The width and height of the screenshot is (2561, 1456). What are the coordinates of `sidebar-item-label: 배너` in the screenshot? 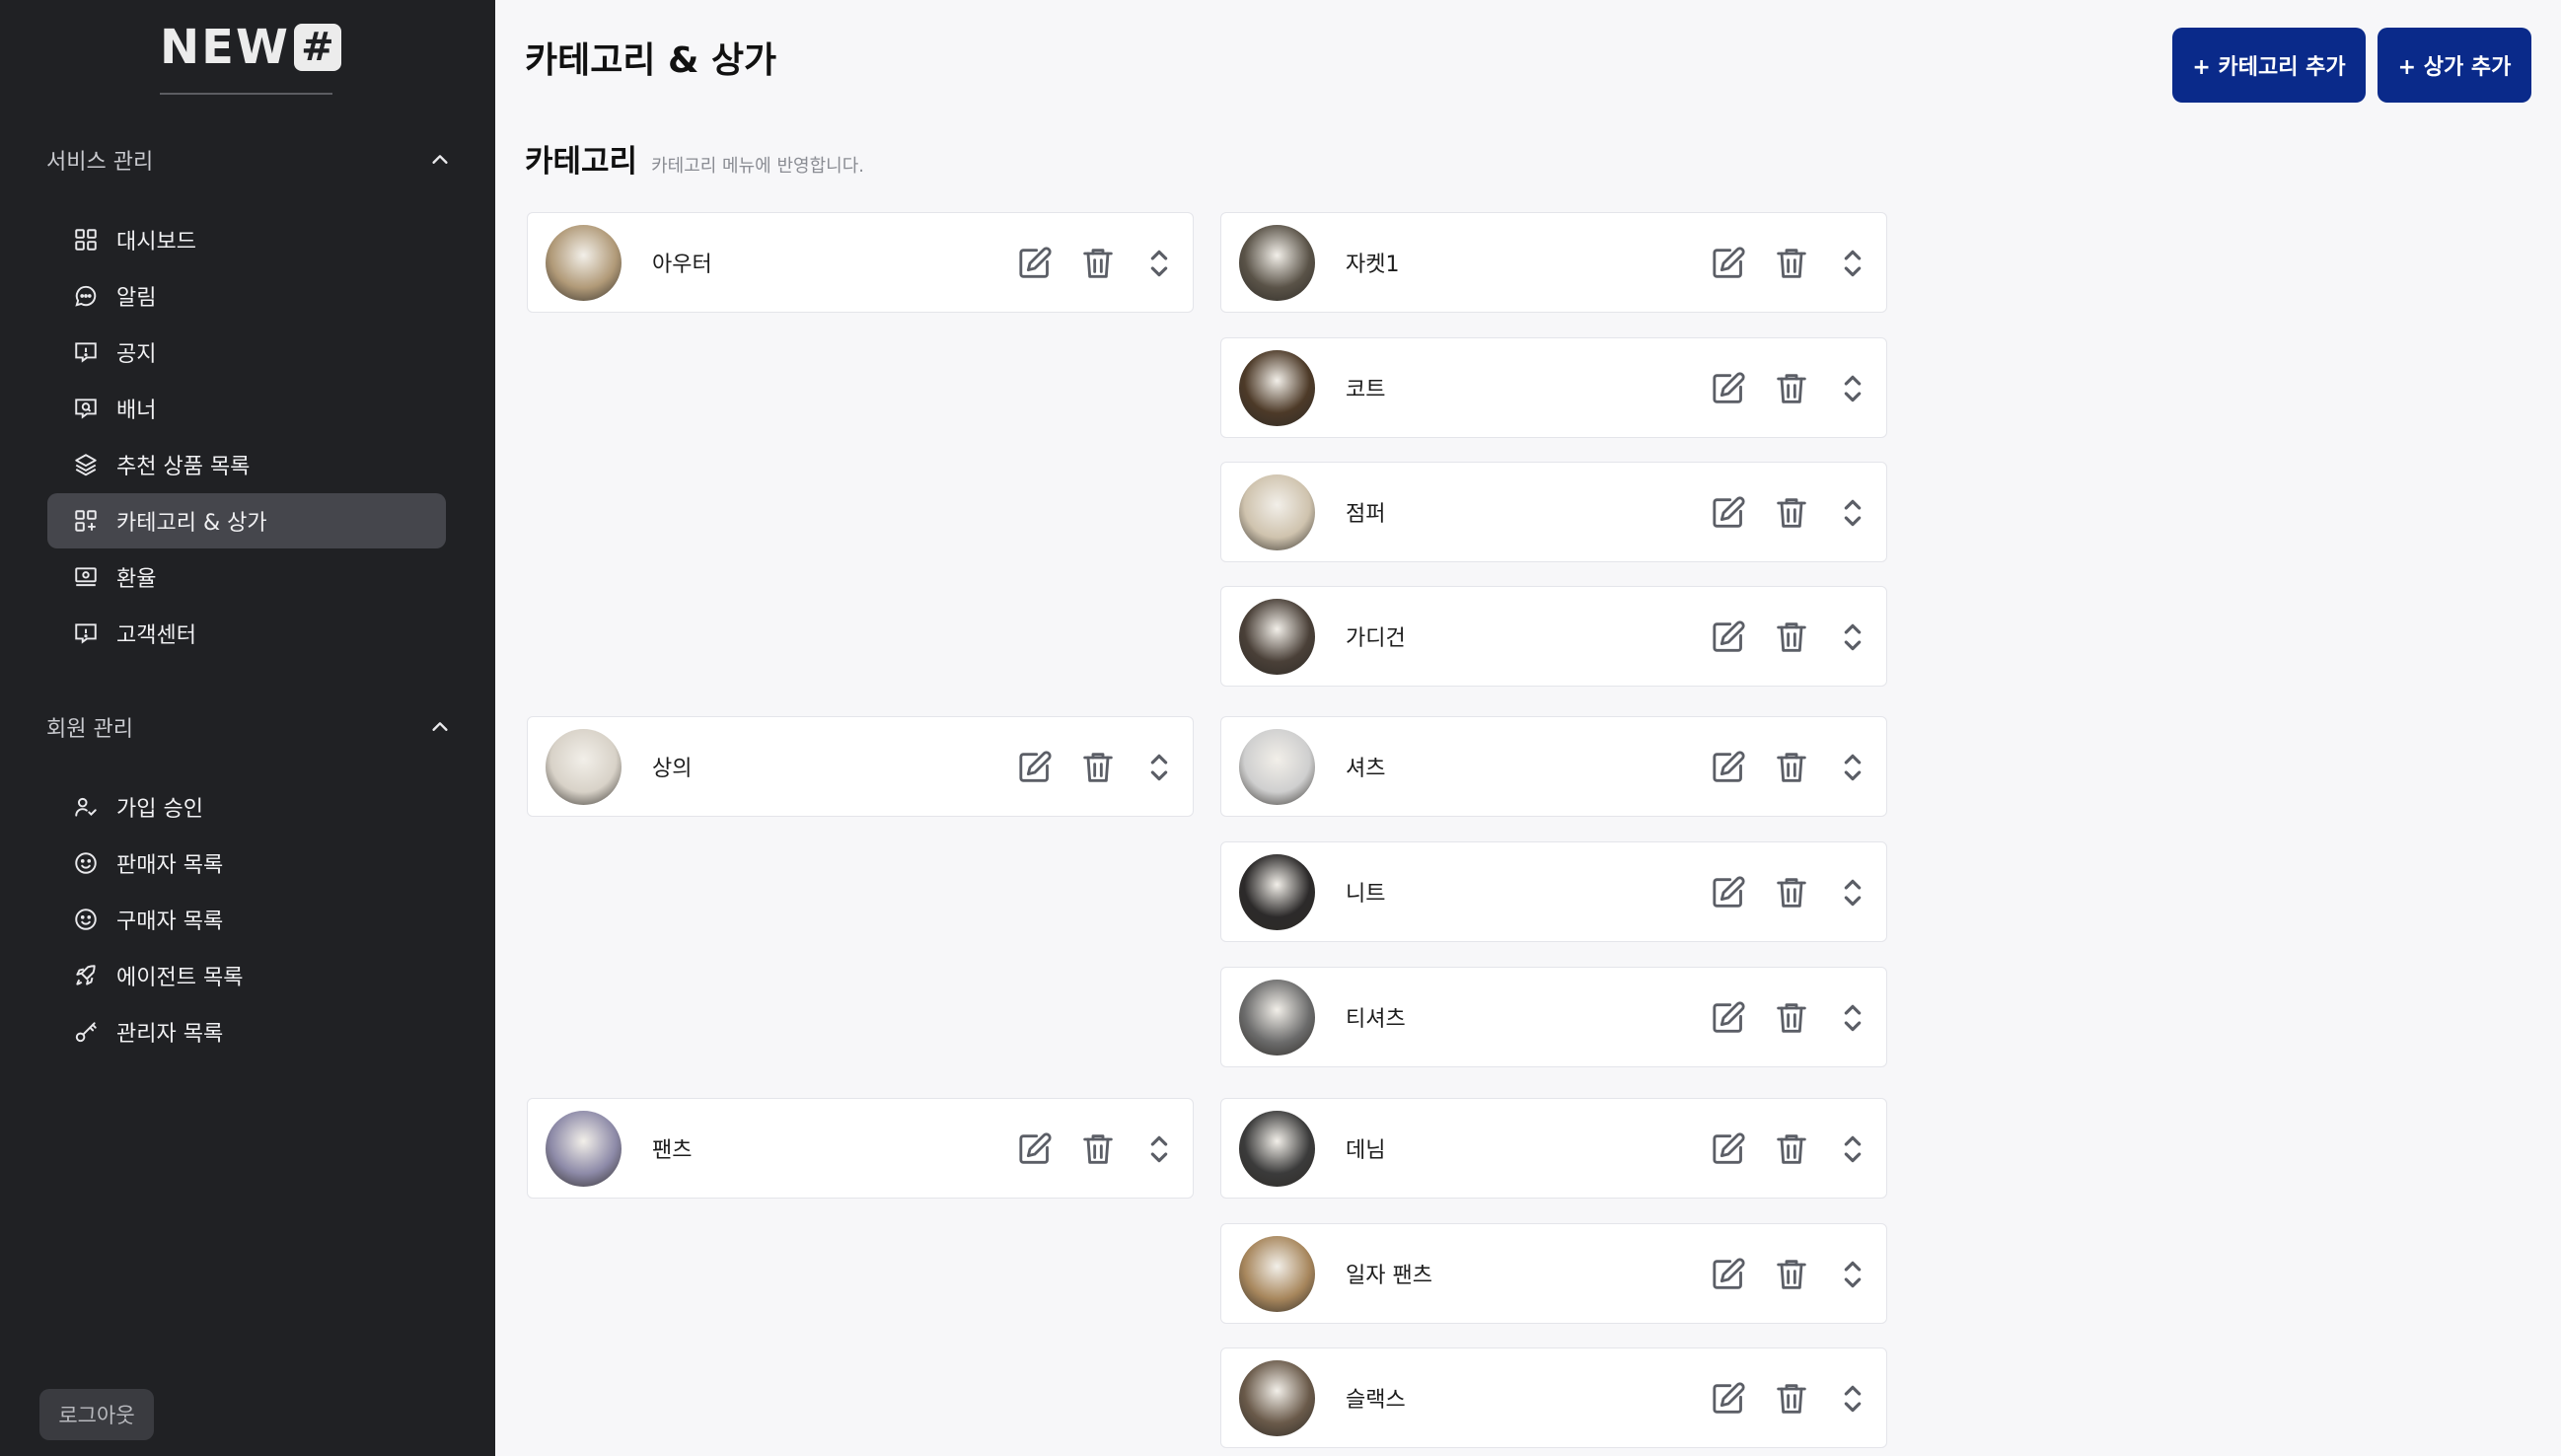 It's located at (136, 411).